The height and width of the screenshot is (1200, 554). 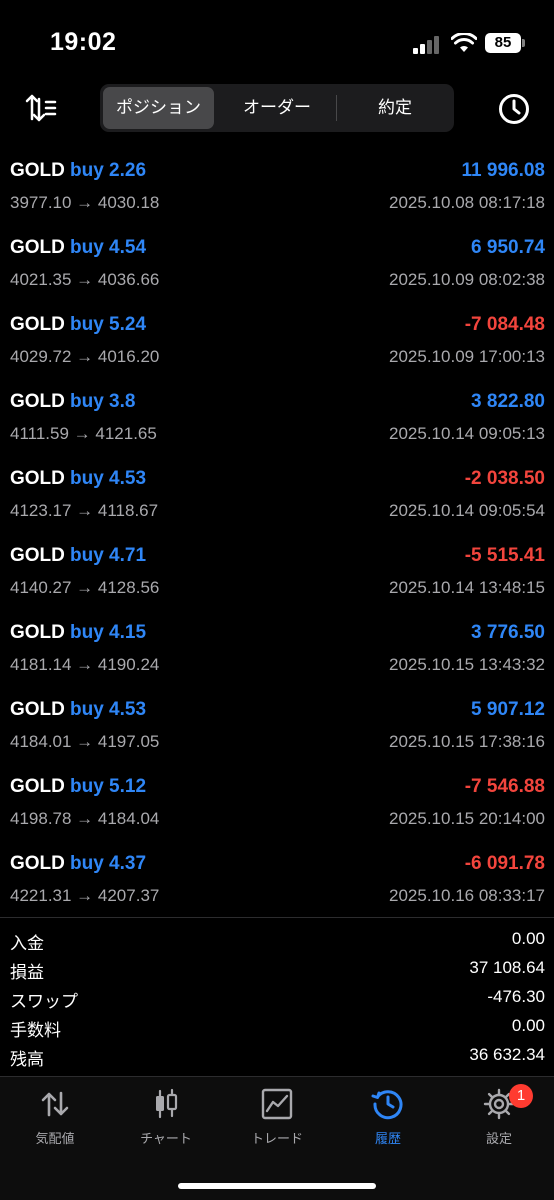 I want to click on summary-row-profit: 損益 37 108.64, so click(x=277, y=969).